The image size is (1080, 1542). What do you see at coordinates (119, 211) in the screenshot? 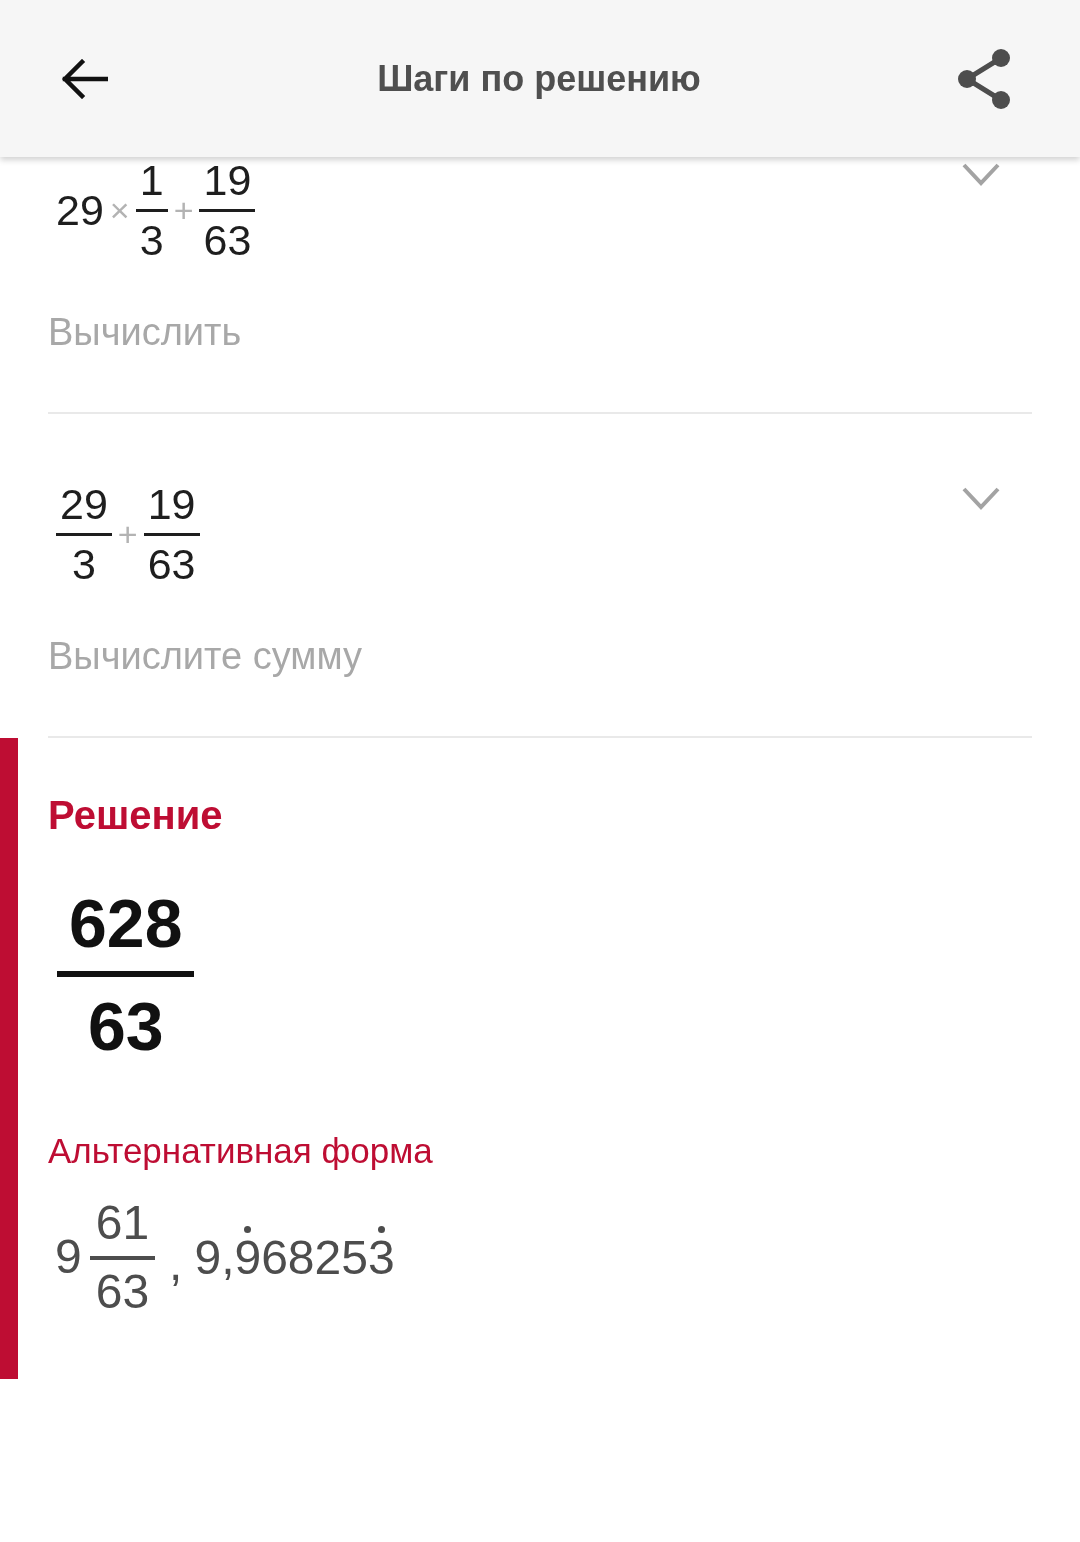
I see `operator-sign: ×` at bounding box center [119, 211].